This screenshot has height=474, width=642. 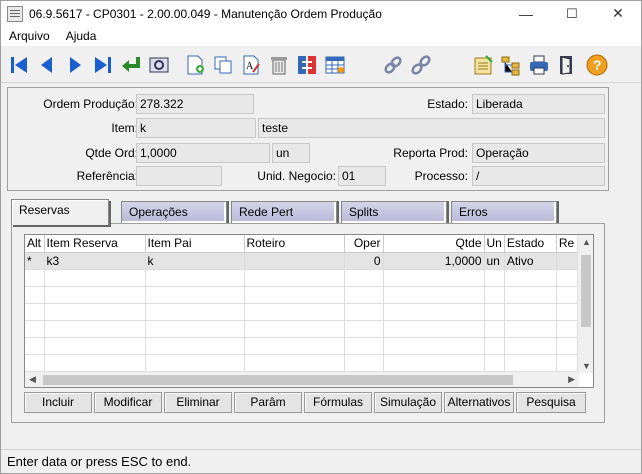 I want to click on qtde-field: 1,0000, so click(x=203, y=153).